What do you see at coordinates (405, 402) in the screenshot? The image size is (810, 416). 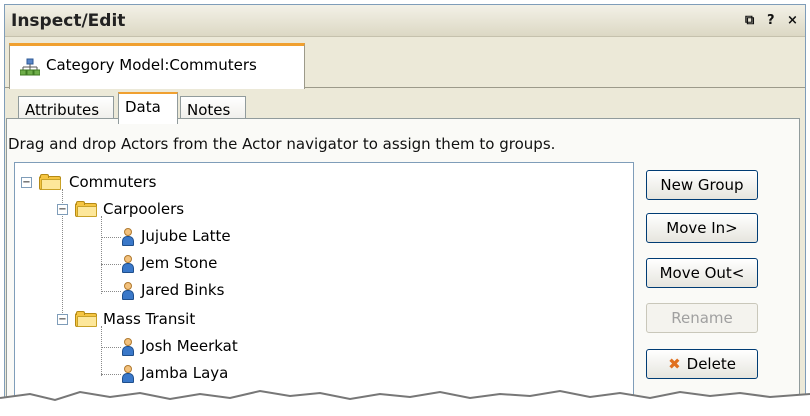 I see `torn-edge` at bounding box center [405, 402].